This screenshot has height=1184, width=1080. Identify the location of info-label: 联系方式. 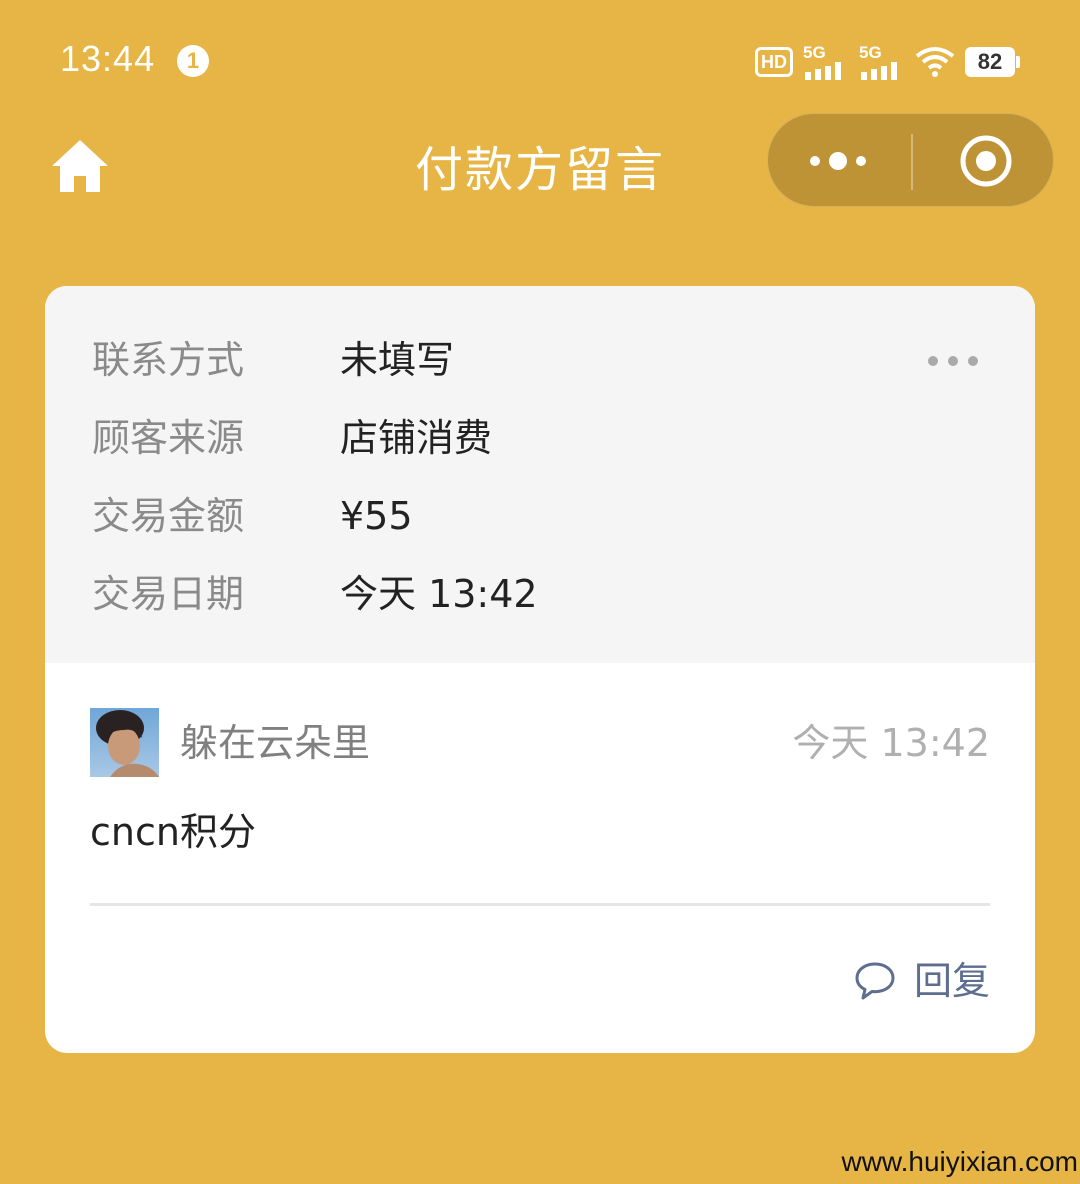
(168, 360).